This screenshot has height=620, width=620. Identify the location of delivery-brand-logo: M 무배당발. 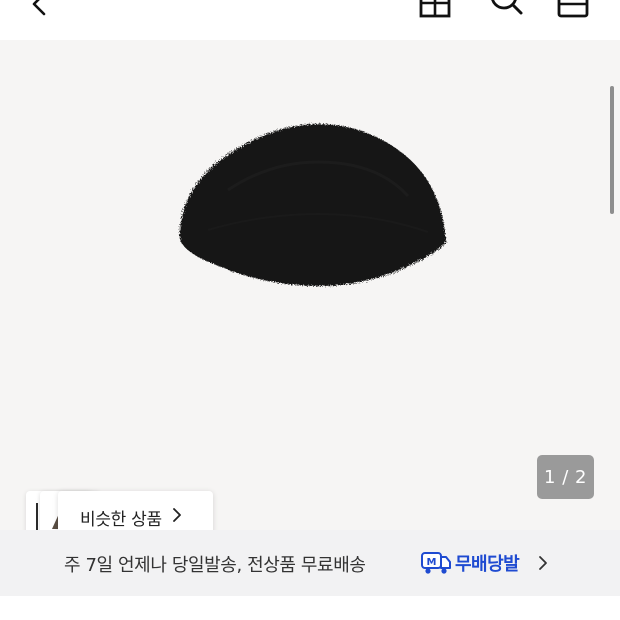
(470, 563).